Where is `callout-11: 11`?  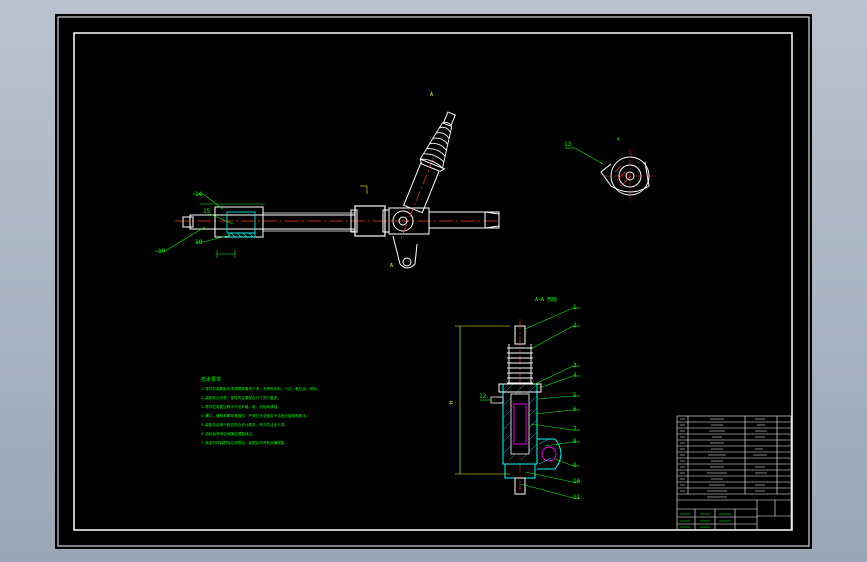 callout-11: 11 is located at coordinates (577, 497).